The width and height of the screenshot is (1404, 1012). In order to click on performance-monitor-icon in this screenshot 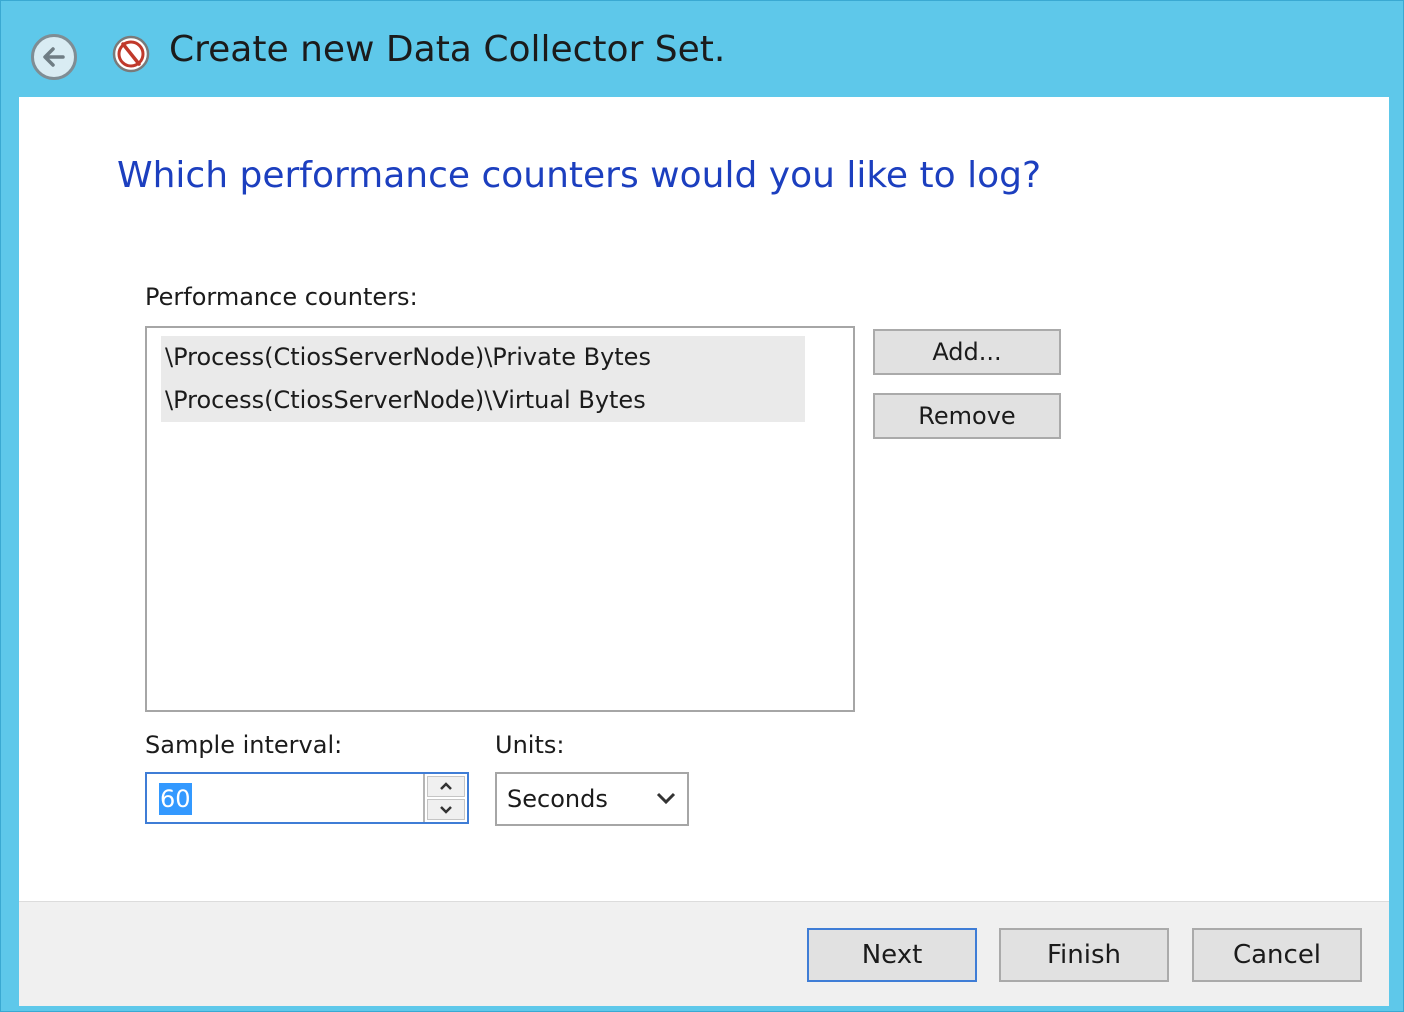, I will do `click(131, 54)`.